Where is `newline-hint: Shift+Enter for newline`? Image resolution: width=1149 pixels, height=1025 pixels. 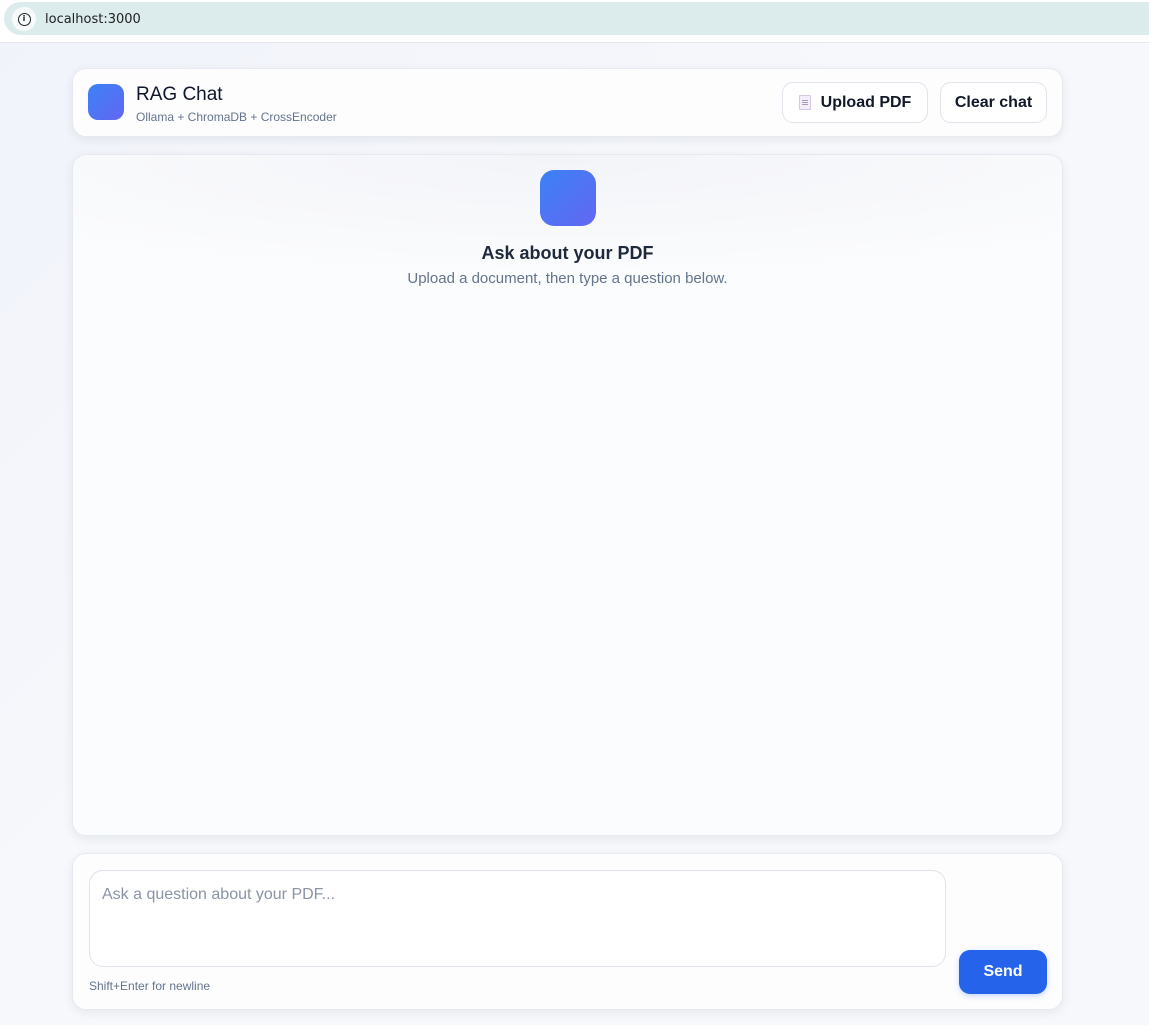
newline-hint: Shift+Enter for newline is located at coordinates (150, 986).